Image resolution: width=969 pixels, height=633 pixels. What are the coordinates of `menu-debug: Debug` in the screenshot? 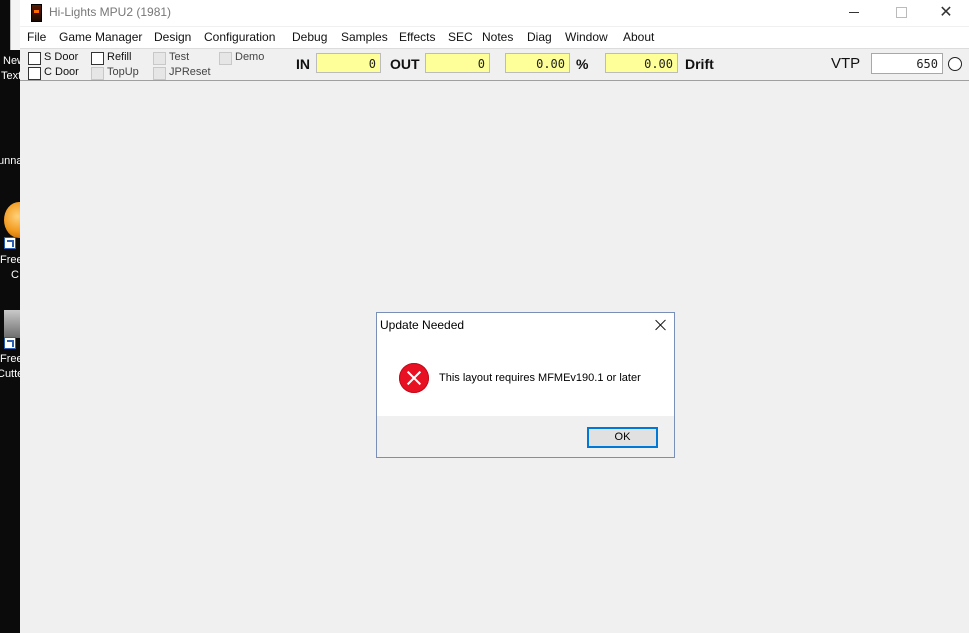 It's located at (309, 37).